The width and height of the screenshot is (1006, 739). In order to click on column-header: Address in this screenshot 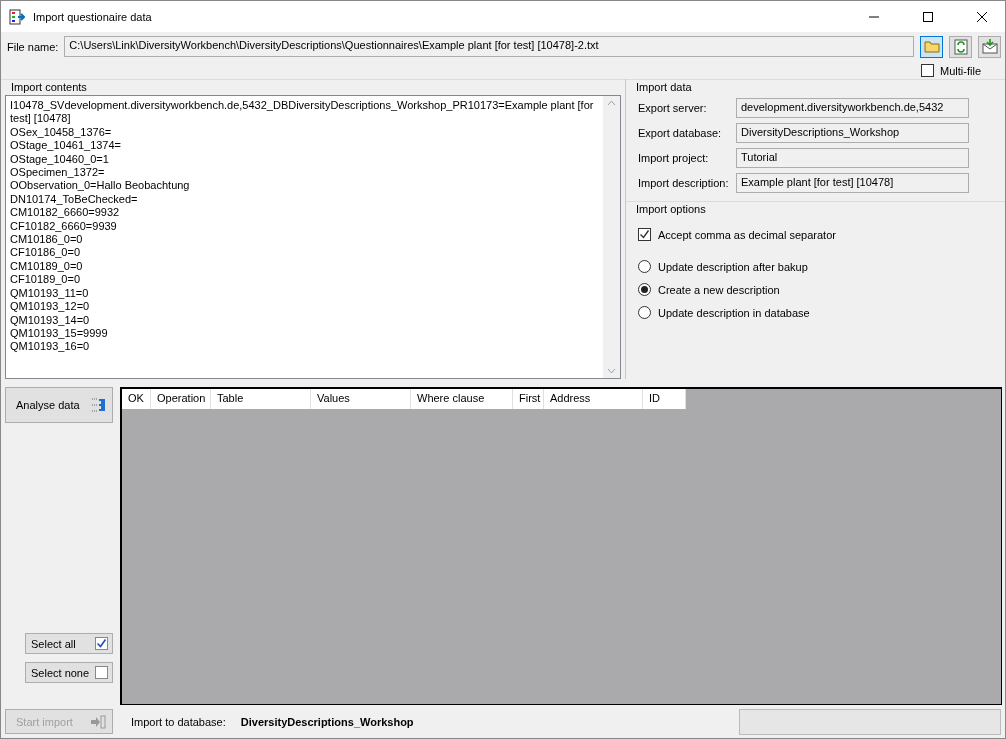, I will do `click(593, 399)`.